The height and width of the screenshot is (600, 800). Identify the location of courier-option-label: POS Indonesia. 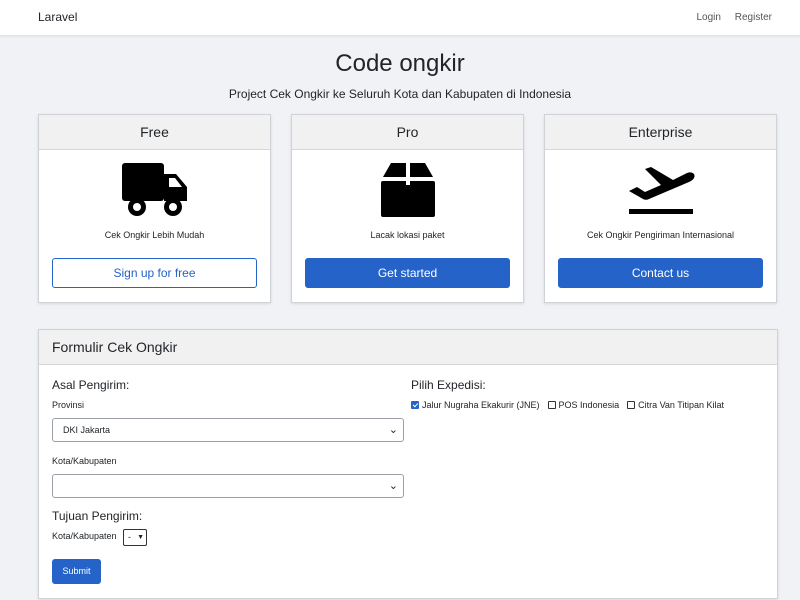
(589, 405).